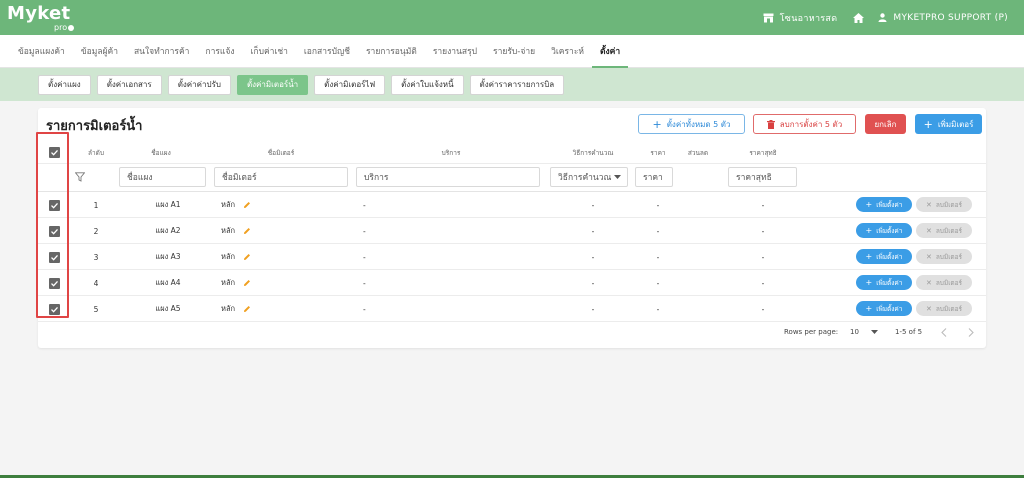  Describe the element at coordinates (391, 51) in the screenshot. I see `nav-item-approvals: รายการอนุมัติ` at that location.